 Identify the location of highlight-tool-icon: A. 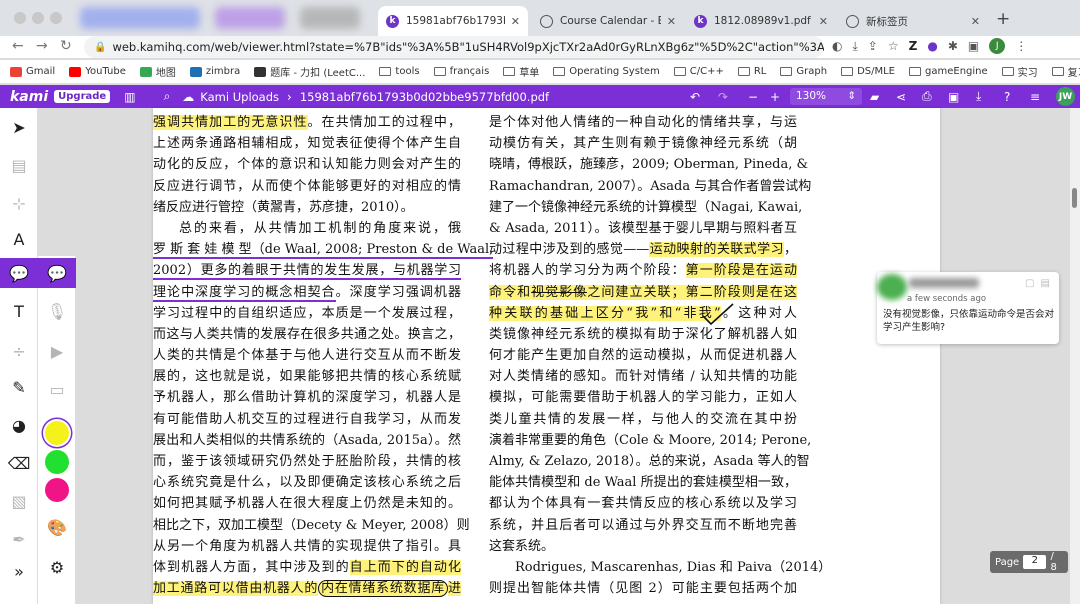
(19, 239).